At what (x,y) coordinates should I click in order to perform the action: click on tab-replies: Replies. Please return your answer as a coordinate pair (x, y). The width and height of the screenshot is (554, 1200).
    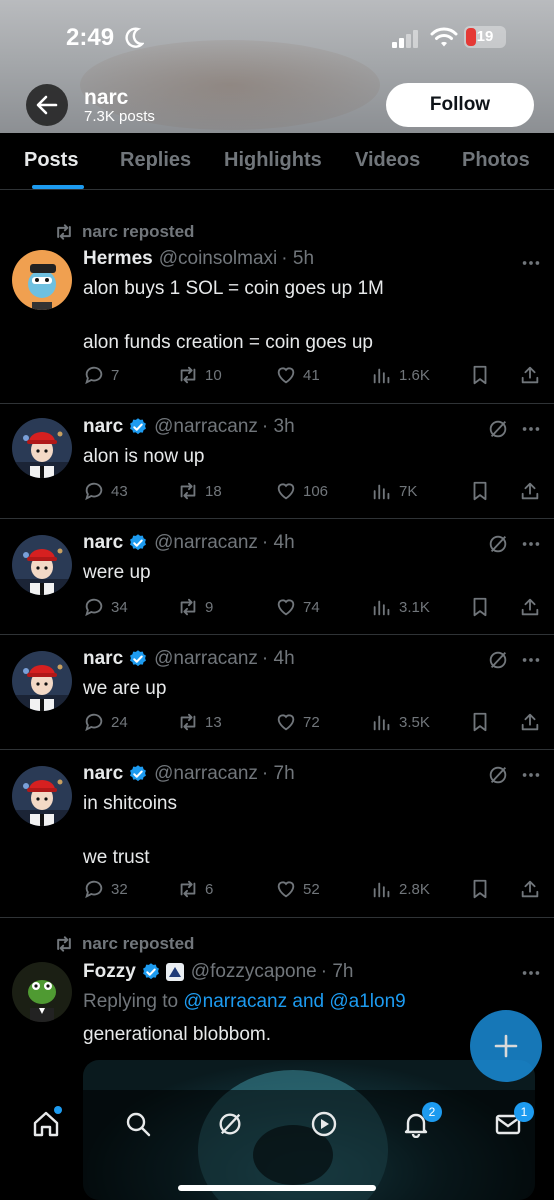
    Looking at the image, I should click on (155, 160).